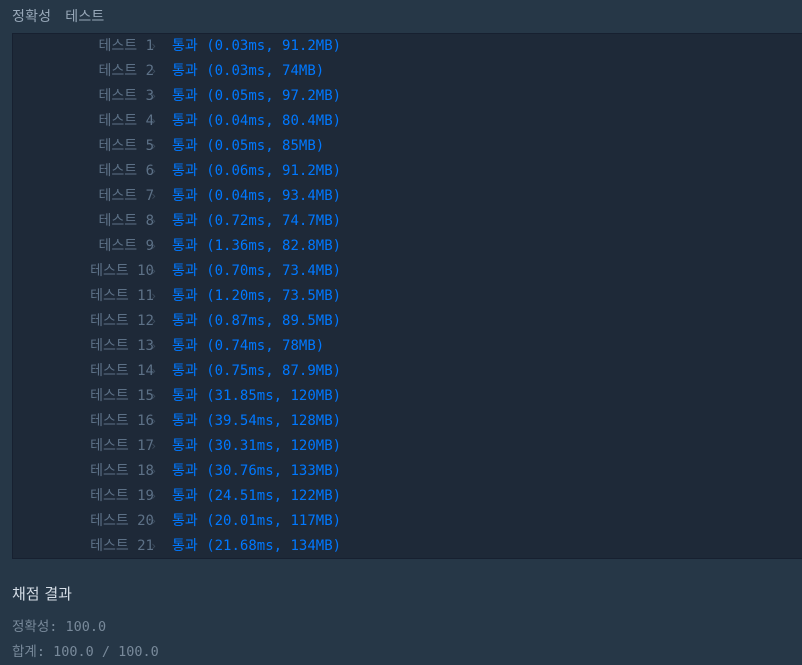 The height and width of the screenshot is (665, 802). I want to click on test-label: 테스트 2, so click(126, 71).